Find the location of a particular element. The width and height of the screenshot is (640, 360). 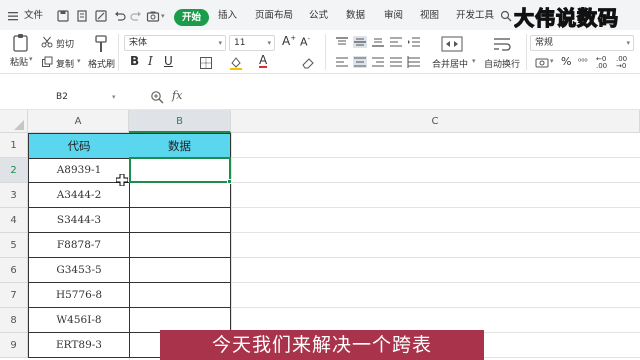

indent-icon is located at coordinates (414, 42).